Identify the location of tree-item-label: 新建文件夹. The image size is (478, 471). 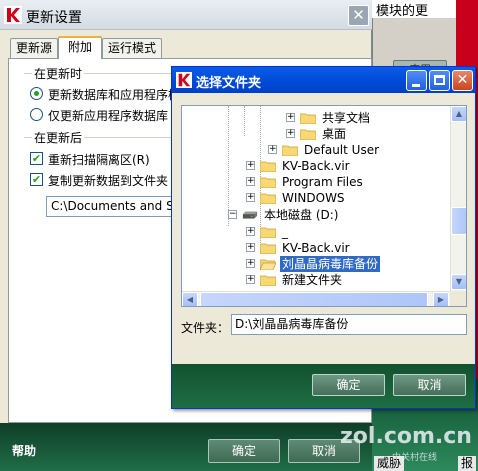
(312, 280).